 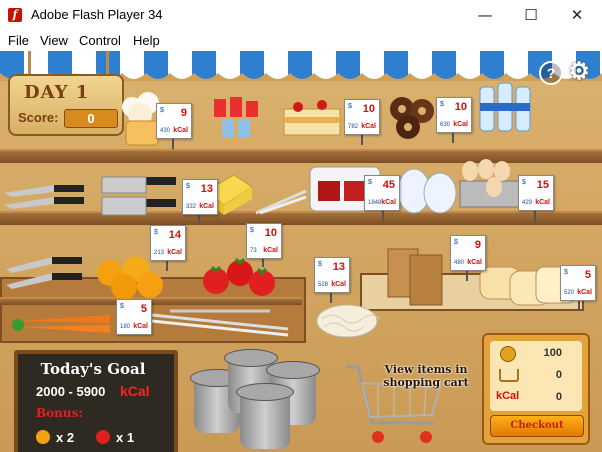 What do you see at coordinates (313, 119) in the screenshot?
I see `cake-item` at bounding box center [313, 119].